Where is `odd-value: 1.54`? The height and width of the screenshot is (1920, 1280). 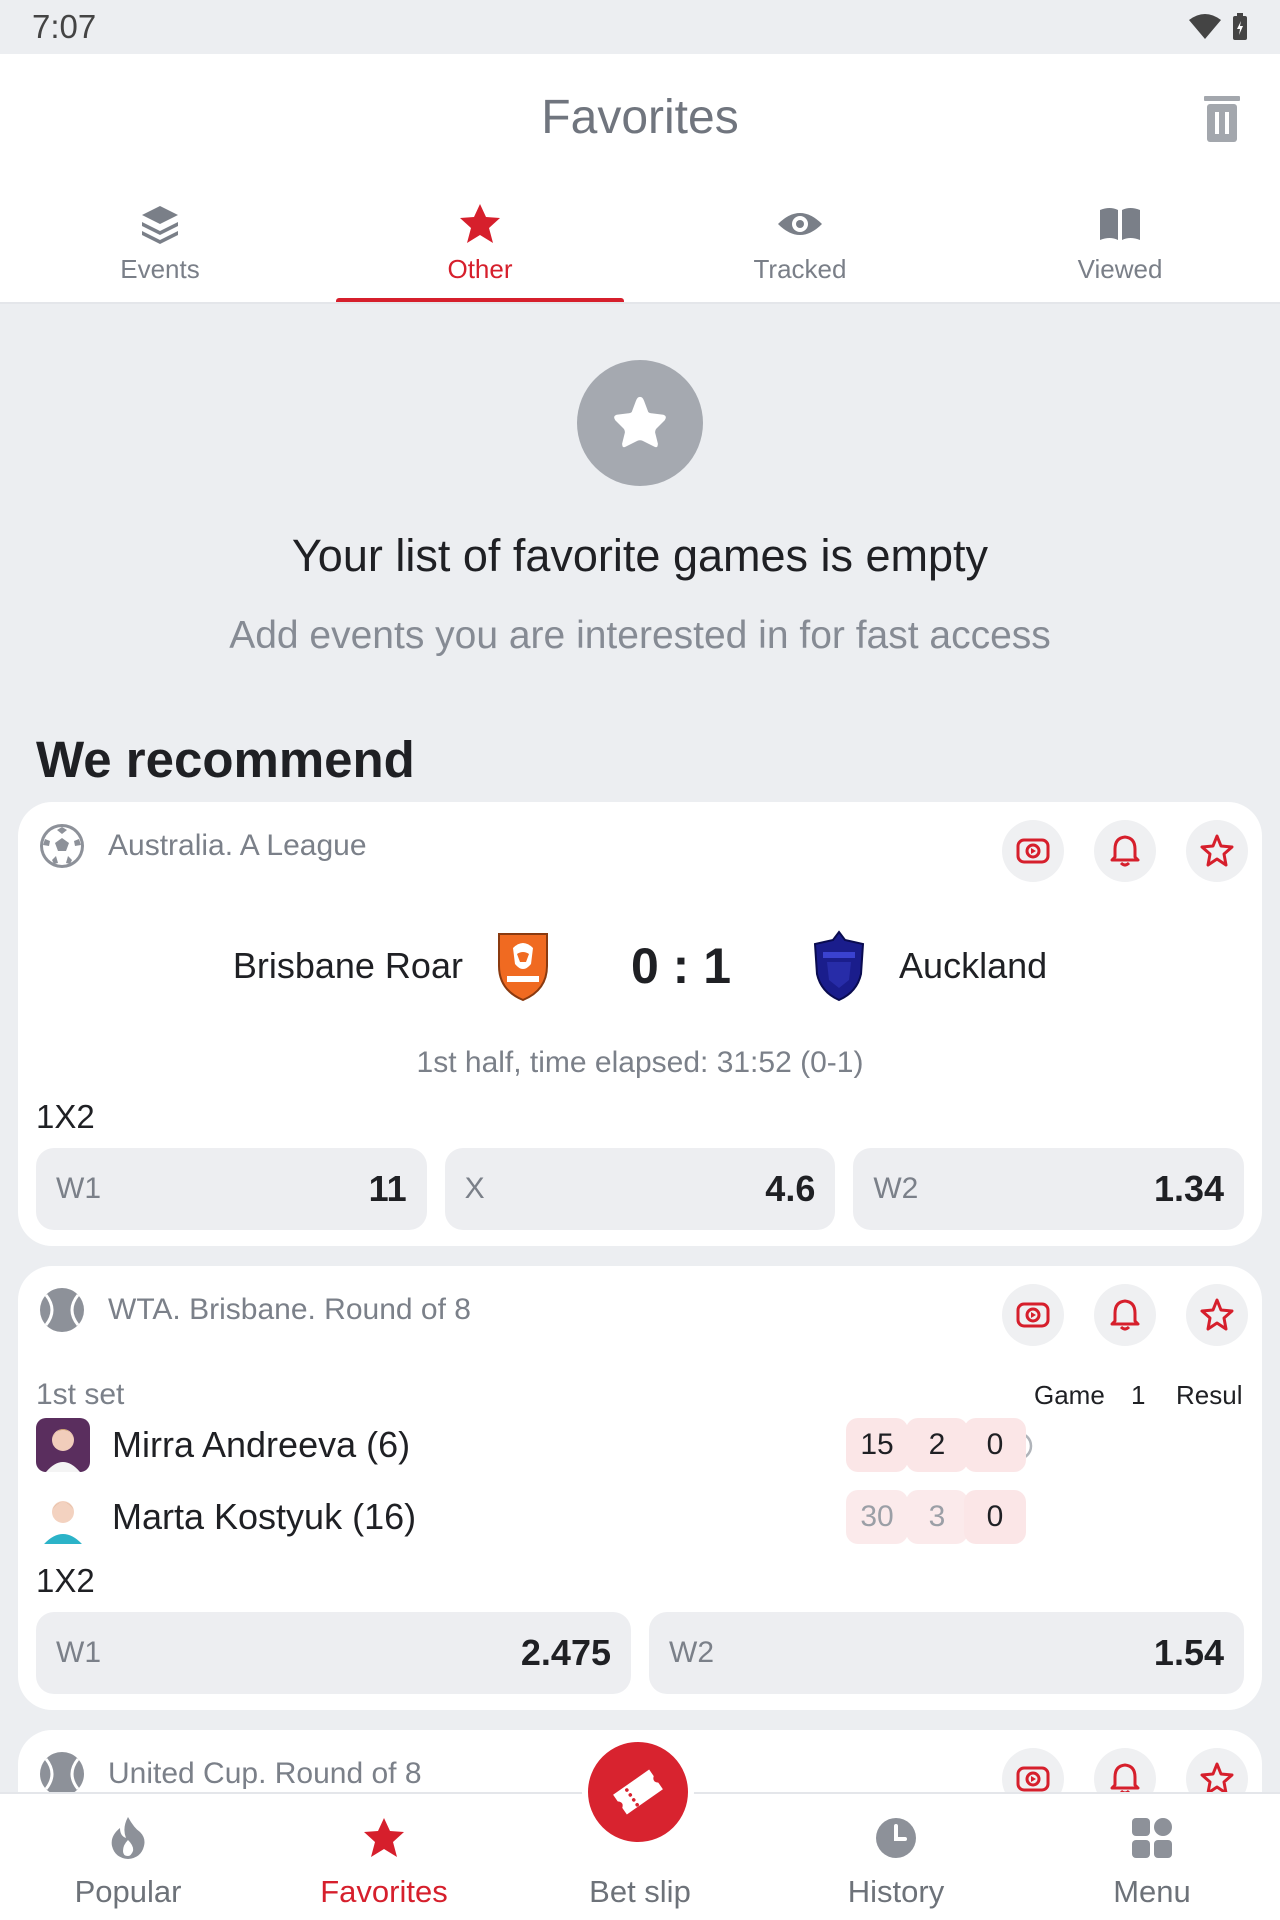
odd-value: 1.54 is located at coordinates (1188, 1652).